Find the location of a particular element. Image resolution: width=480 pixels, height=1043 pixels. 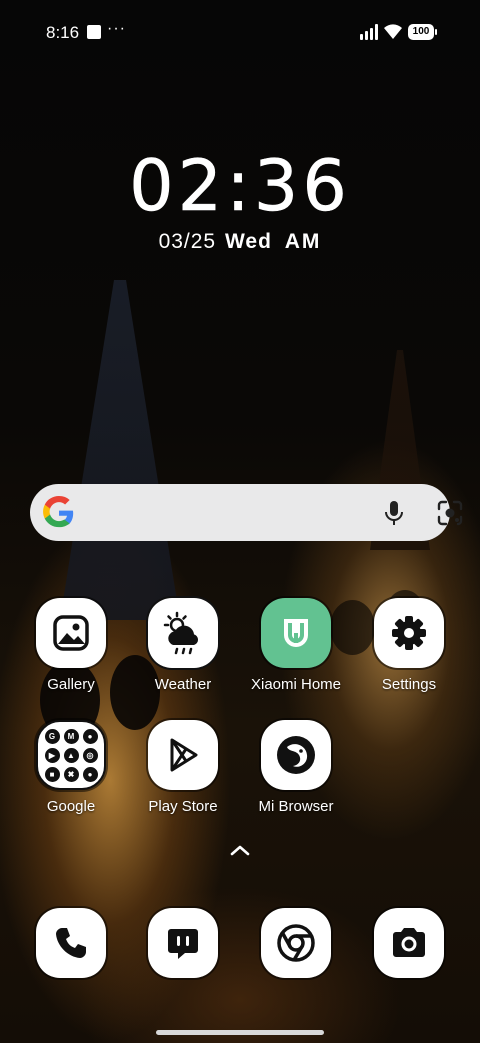

dock-phone is located at coordinates (71, 943).